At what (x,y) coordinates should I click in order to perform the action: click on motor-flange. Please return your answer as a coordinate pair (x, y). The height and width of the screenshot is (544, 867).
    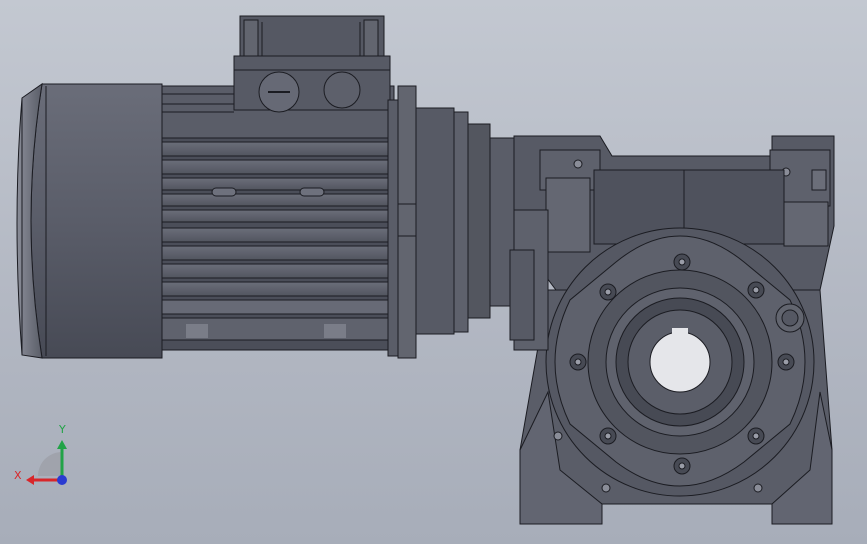
    Looking at the image, I should click on (451, 222).